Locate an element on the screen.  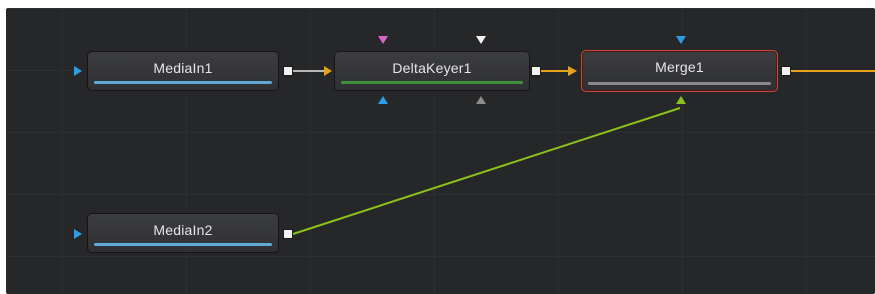
mediain1-output-port is located at coordinates (288, 71).